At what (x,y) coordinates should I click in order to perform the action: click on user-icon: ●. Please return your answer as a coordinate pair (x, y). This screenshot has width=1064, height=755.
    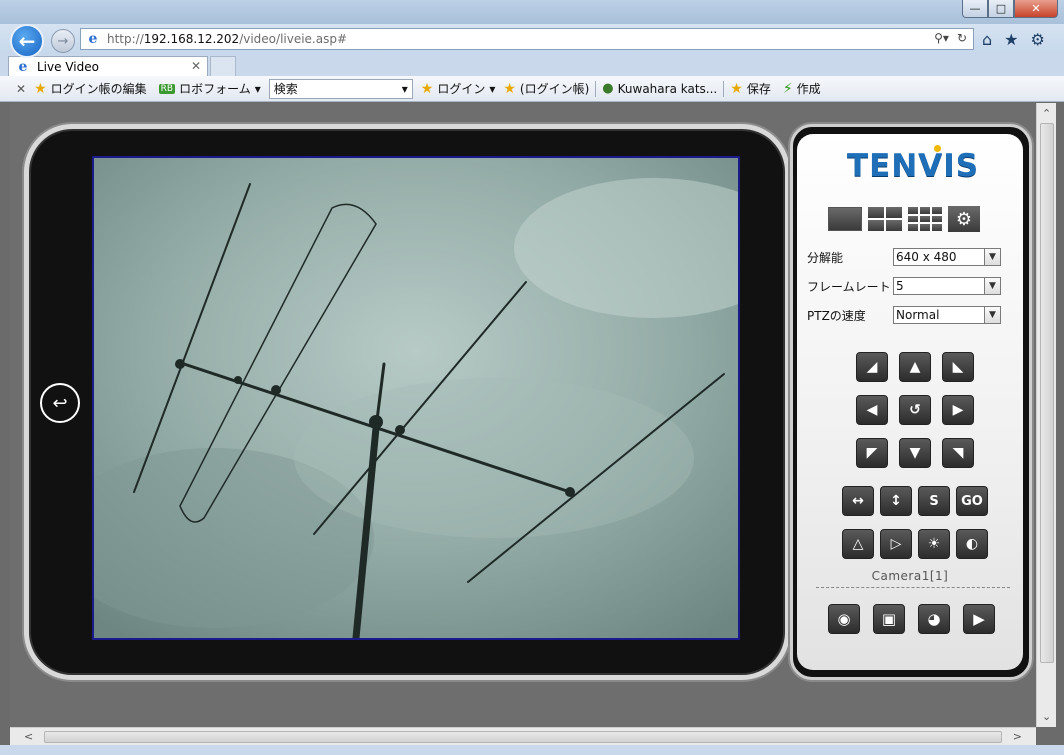
    Looking at the image, I should click on (608, 88).